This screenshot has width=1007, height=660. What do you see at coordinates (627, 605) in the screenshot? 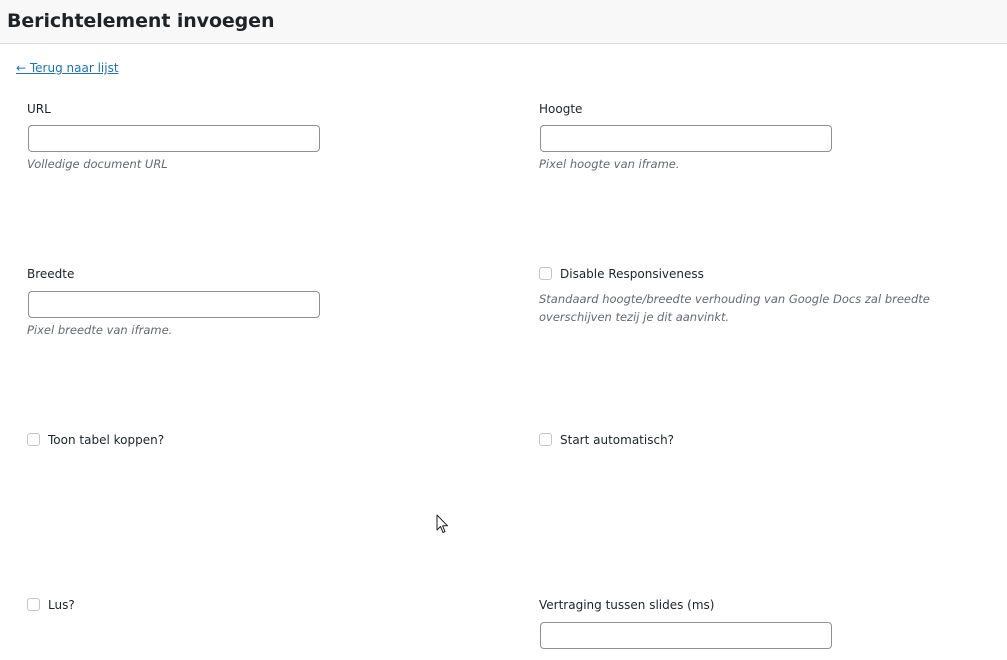
I see `slide-delay-label: Vertraging tussen slides (ms)` at bounding box center [627, 605].